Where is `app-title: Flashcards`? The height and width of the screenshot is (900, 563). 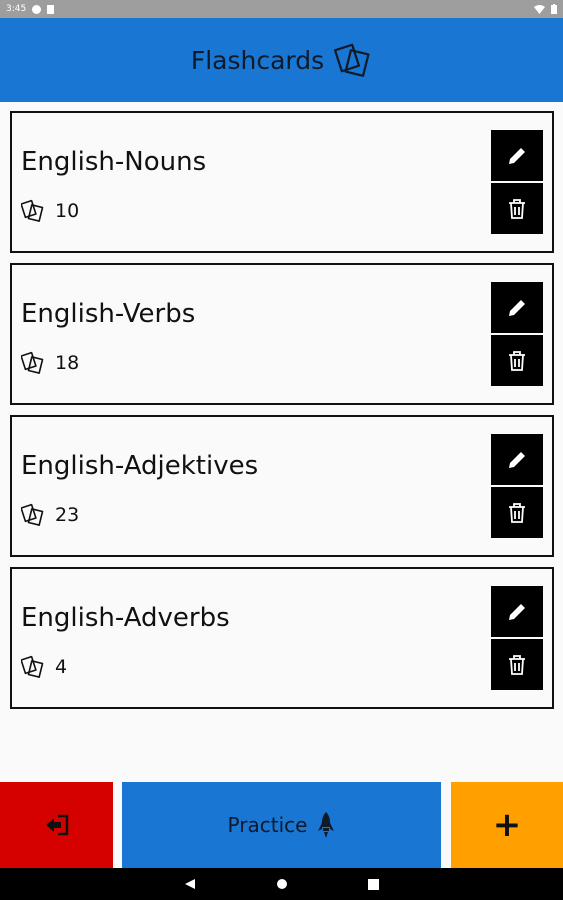
app-title: Flashcards is located at coordinates (257, 60).